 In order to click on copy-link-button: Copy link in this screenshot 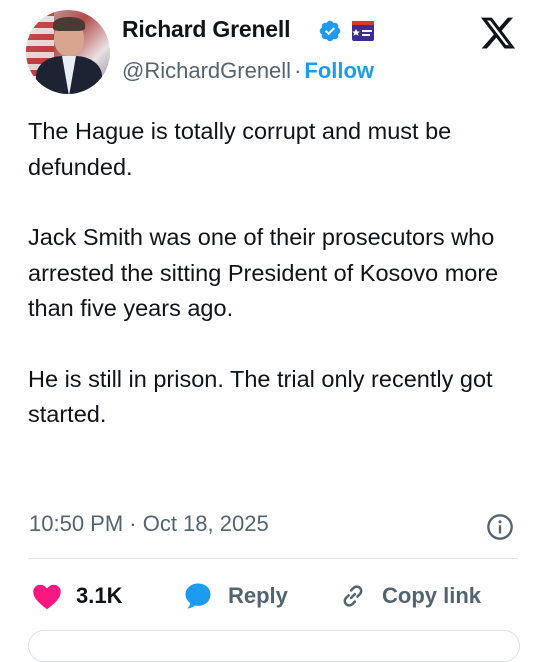, I will do `click(409, 596)`.